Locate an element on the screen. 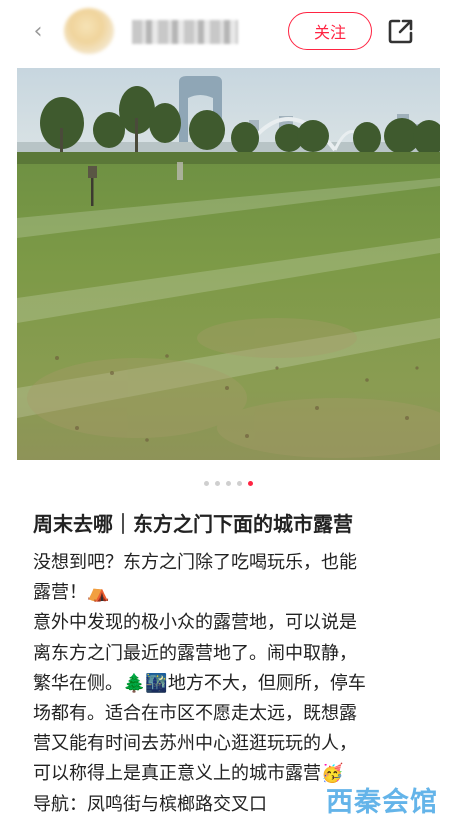 Image resolution: width=456 pixels, height=829 pixels. post-body-line: 场都有。适合在市区不愿走太远，既想露 is located at coordinates (195, 714).